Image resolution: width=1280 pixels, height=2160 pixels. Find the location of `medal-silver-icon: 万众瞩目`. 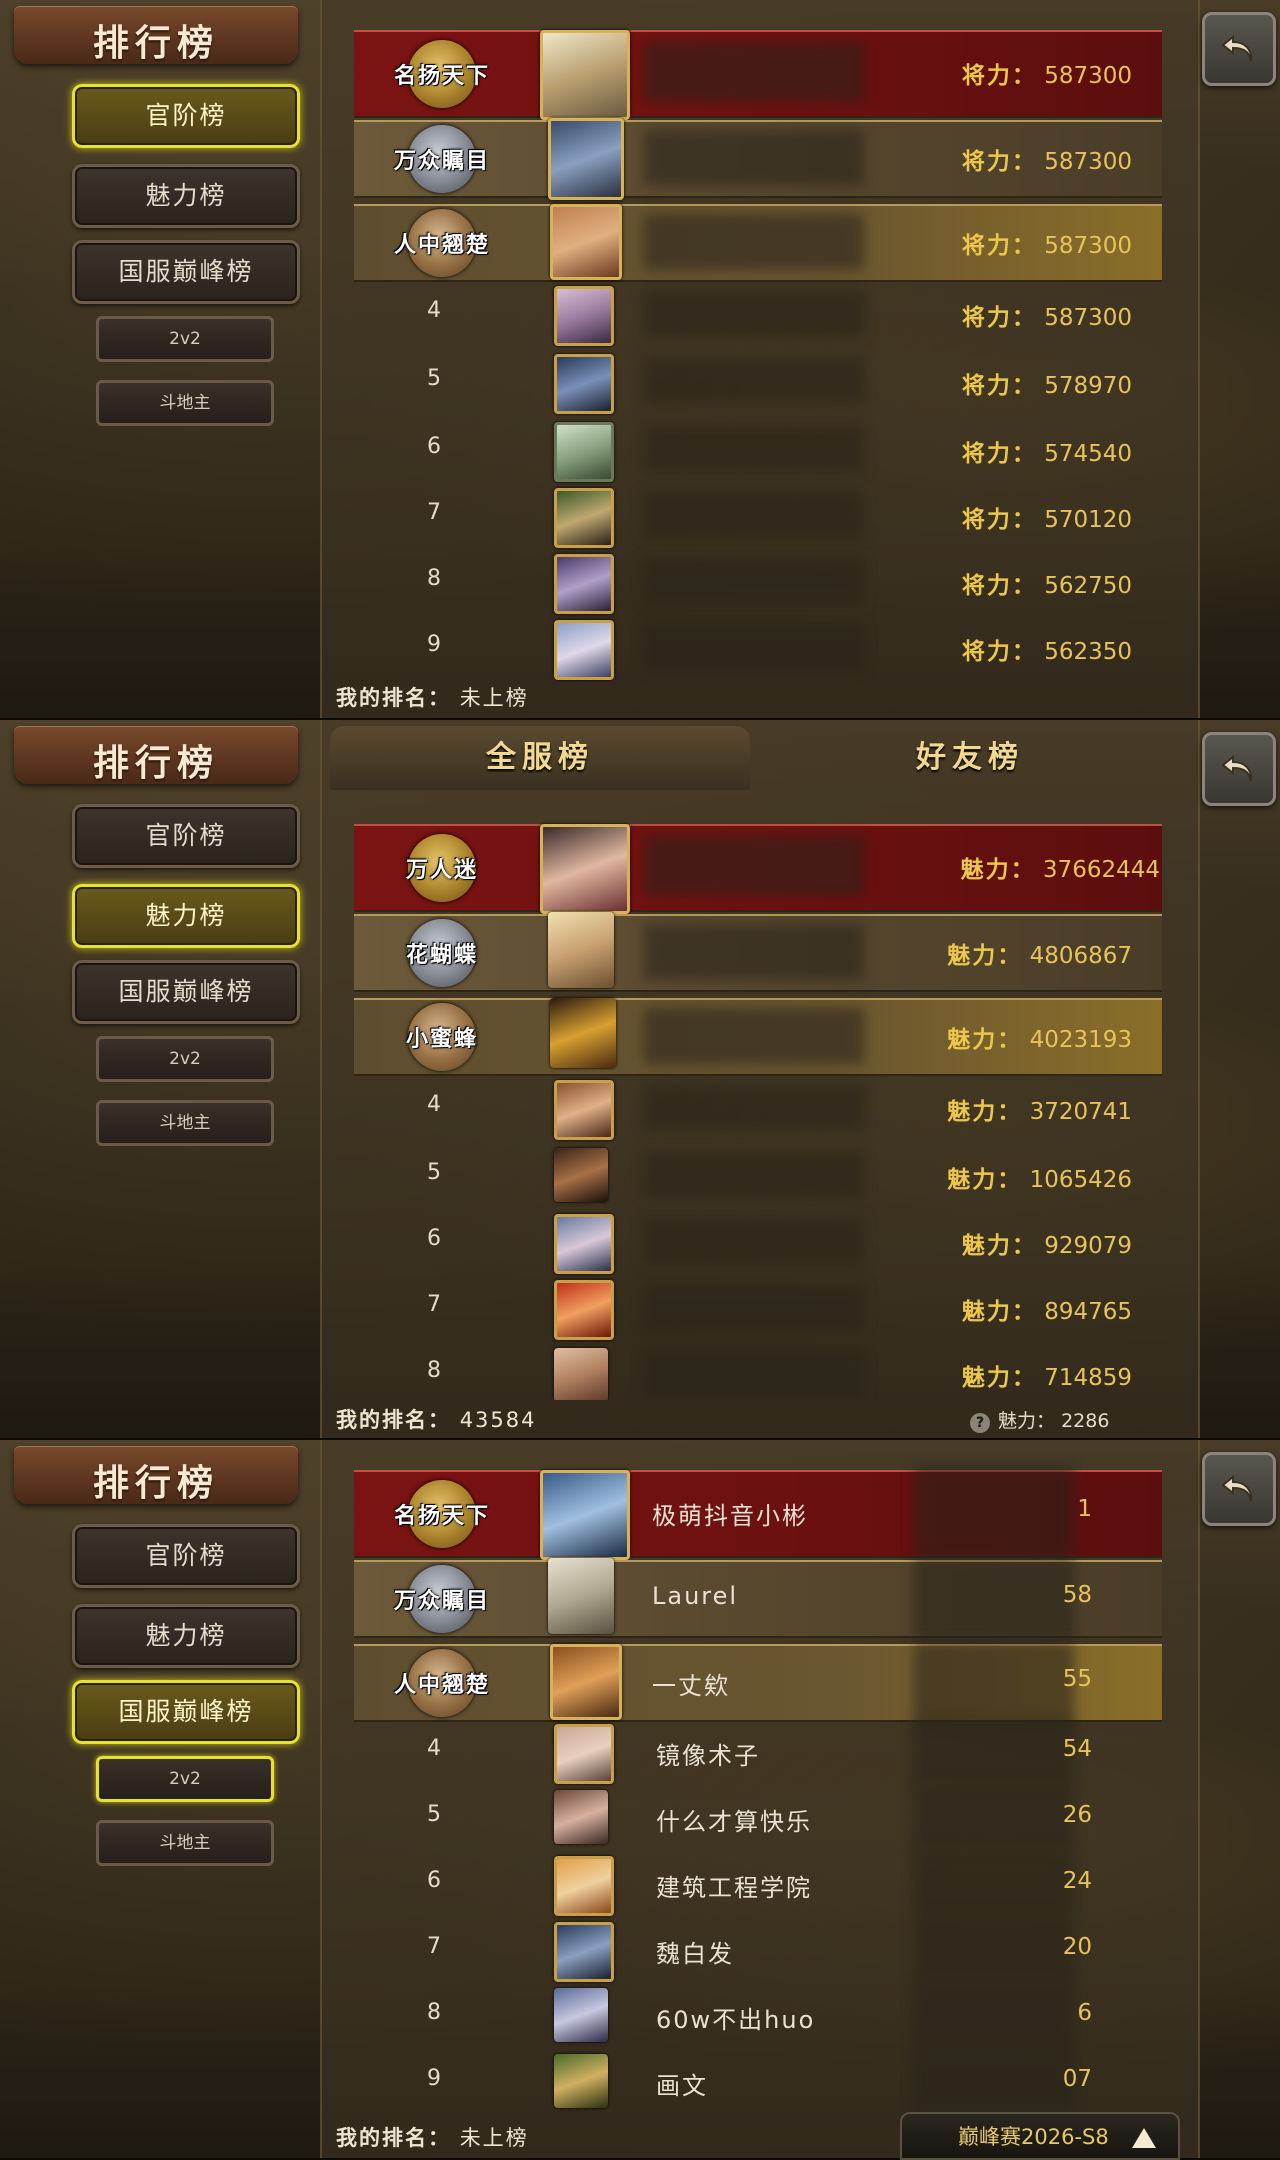

medal-silver-icon: 万众瞩目 is located at coordinates (442, 159).